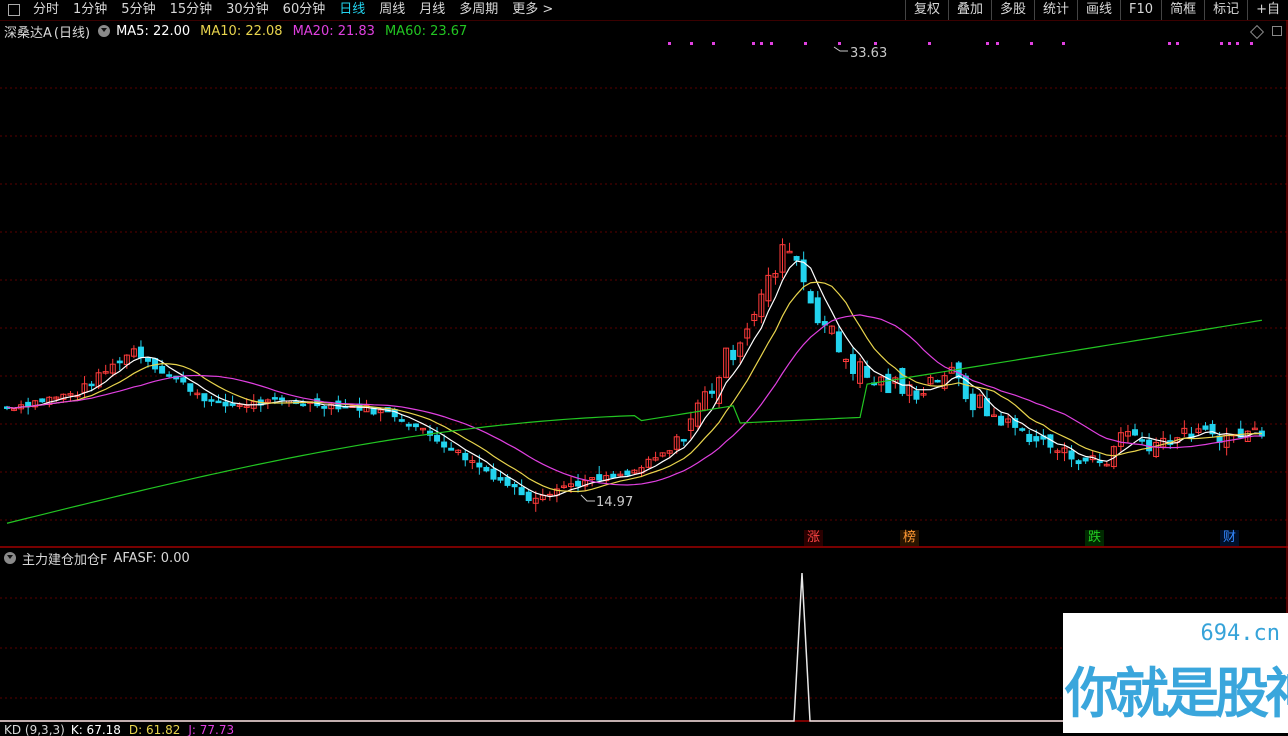 The image size is (1288, 736). What do you see at coordinates (814, 538) in the screenshot?
I see `badge-zhang: 涨` at bounding box center [814, 538].